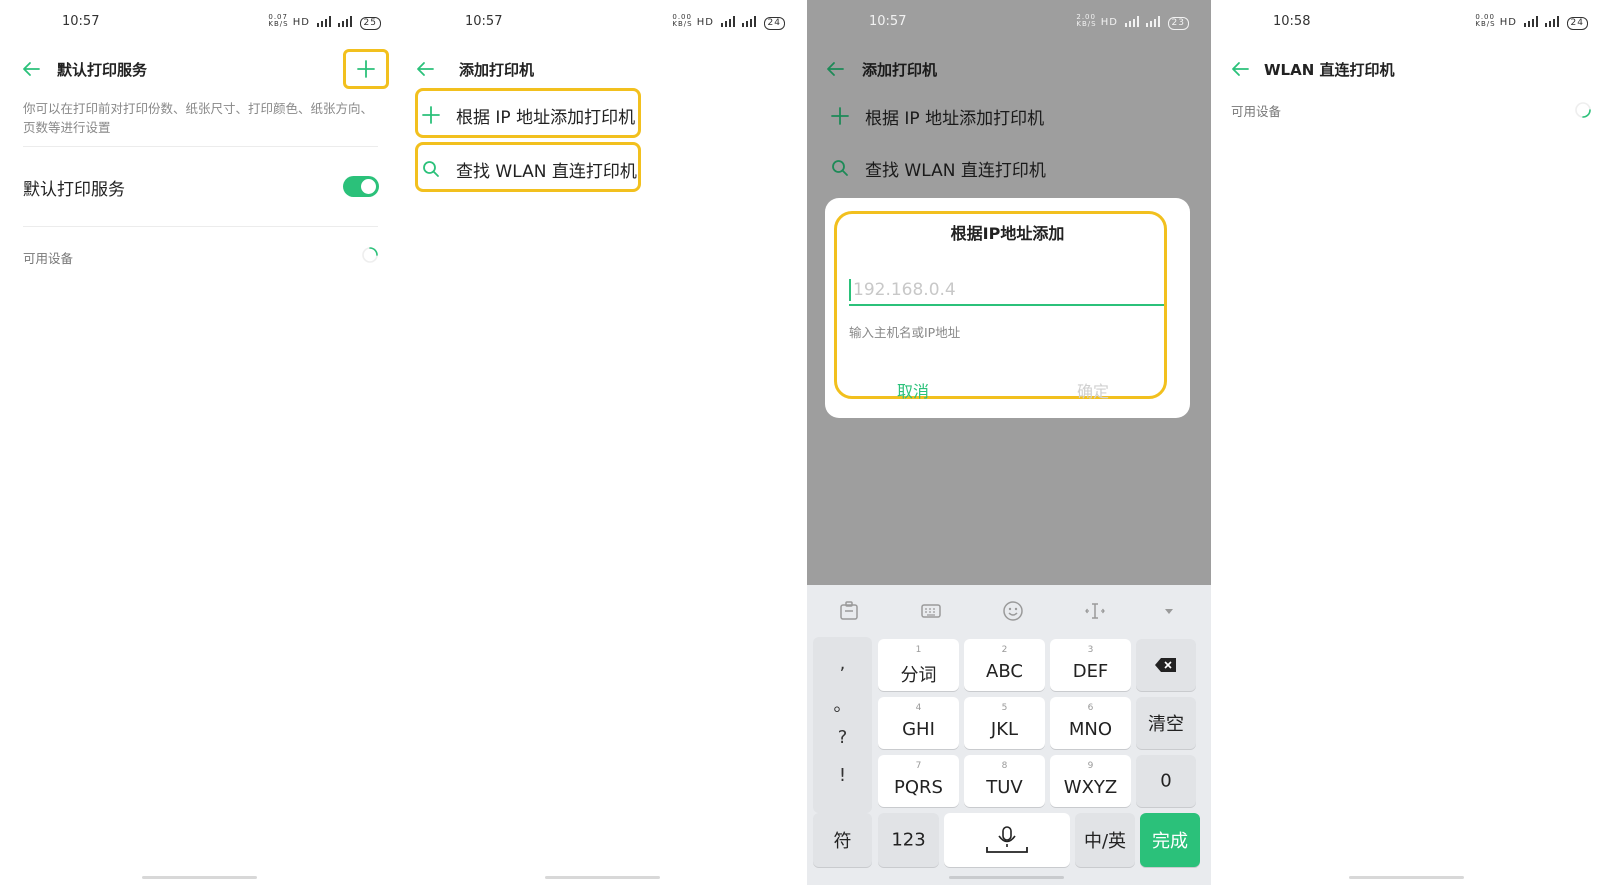 This screenshot has height=885, width=1610. What do you see at coordinates (1090, 665) in the screenshot?
I see `key-3: 3 DEF` at bounding box center [1090, 665].